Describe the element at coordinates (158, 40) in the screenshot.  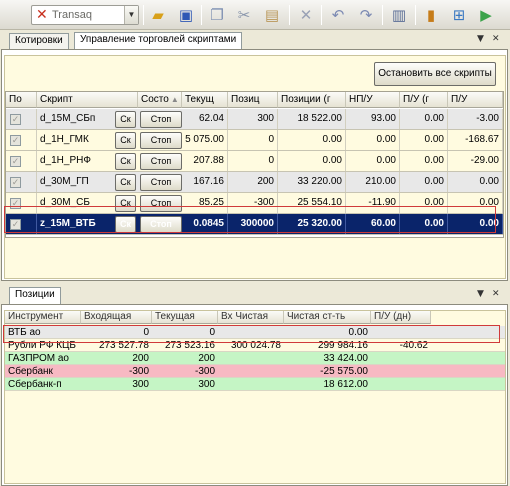
I see `tab-script-trading: Управление торговлей скриптами` at that location.